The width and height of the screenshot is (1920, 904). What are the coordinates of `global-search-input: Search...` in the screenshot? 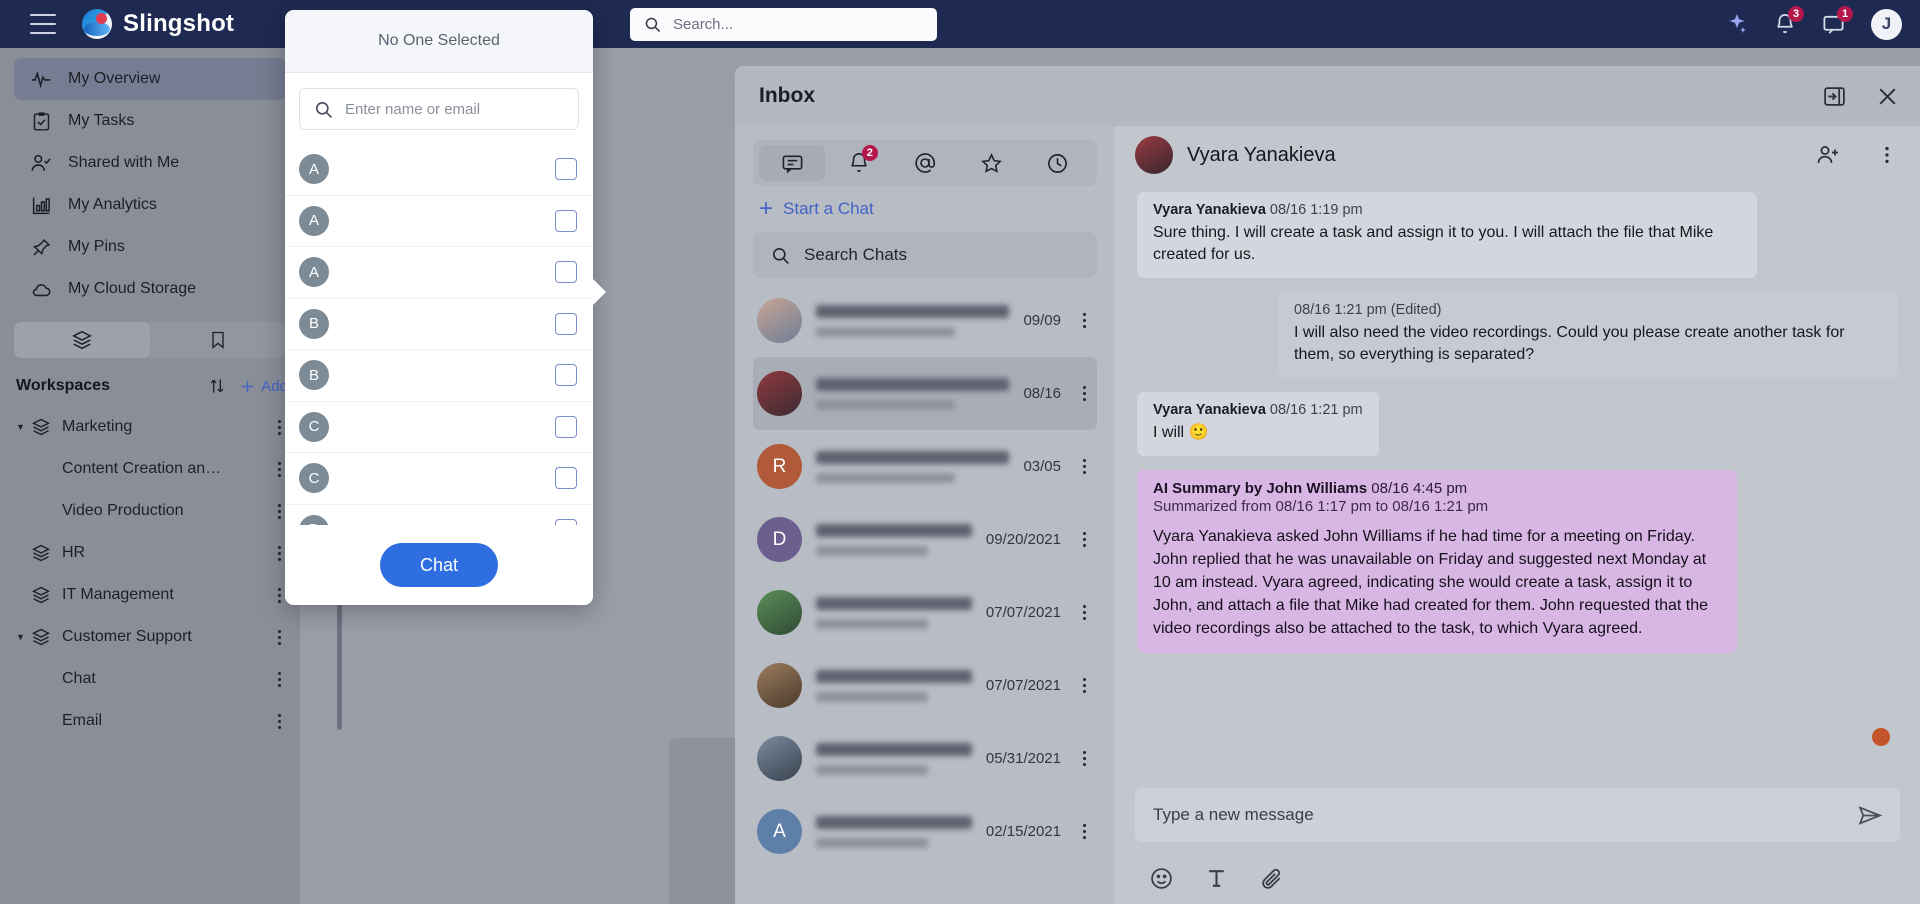 It's located at (783, 24).